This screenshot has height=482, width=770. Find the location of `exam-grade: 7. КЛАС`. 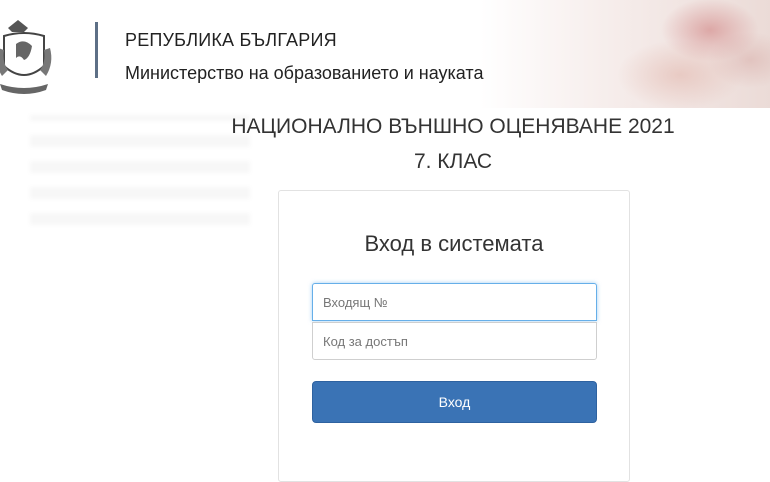

exam-grade: 7. КЛАС is located at coordinates (453, 161).